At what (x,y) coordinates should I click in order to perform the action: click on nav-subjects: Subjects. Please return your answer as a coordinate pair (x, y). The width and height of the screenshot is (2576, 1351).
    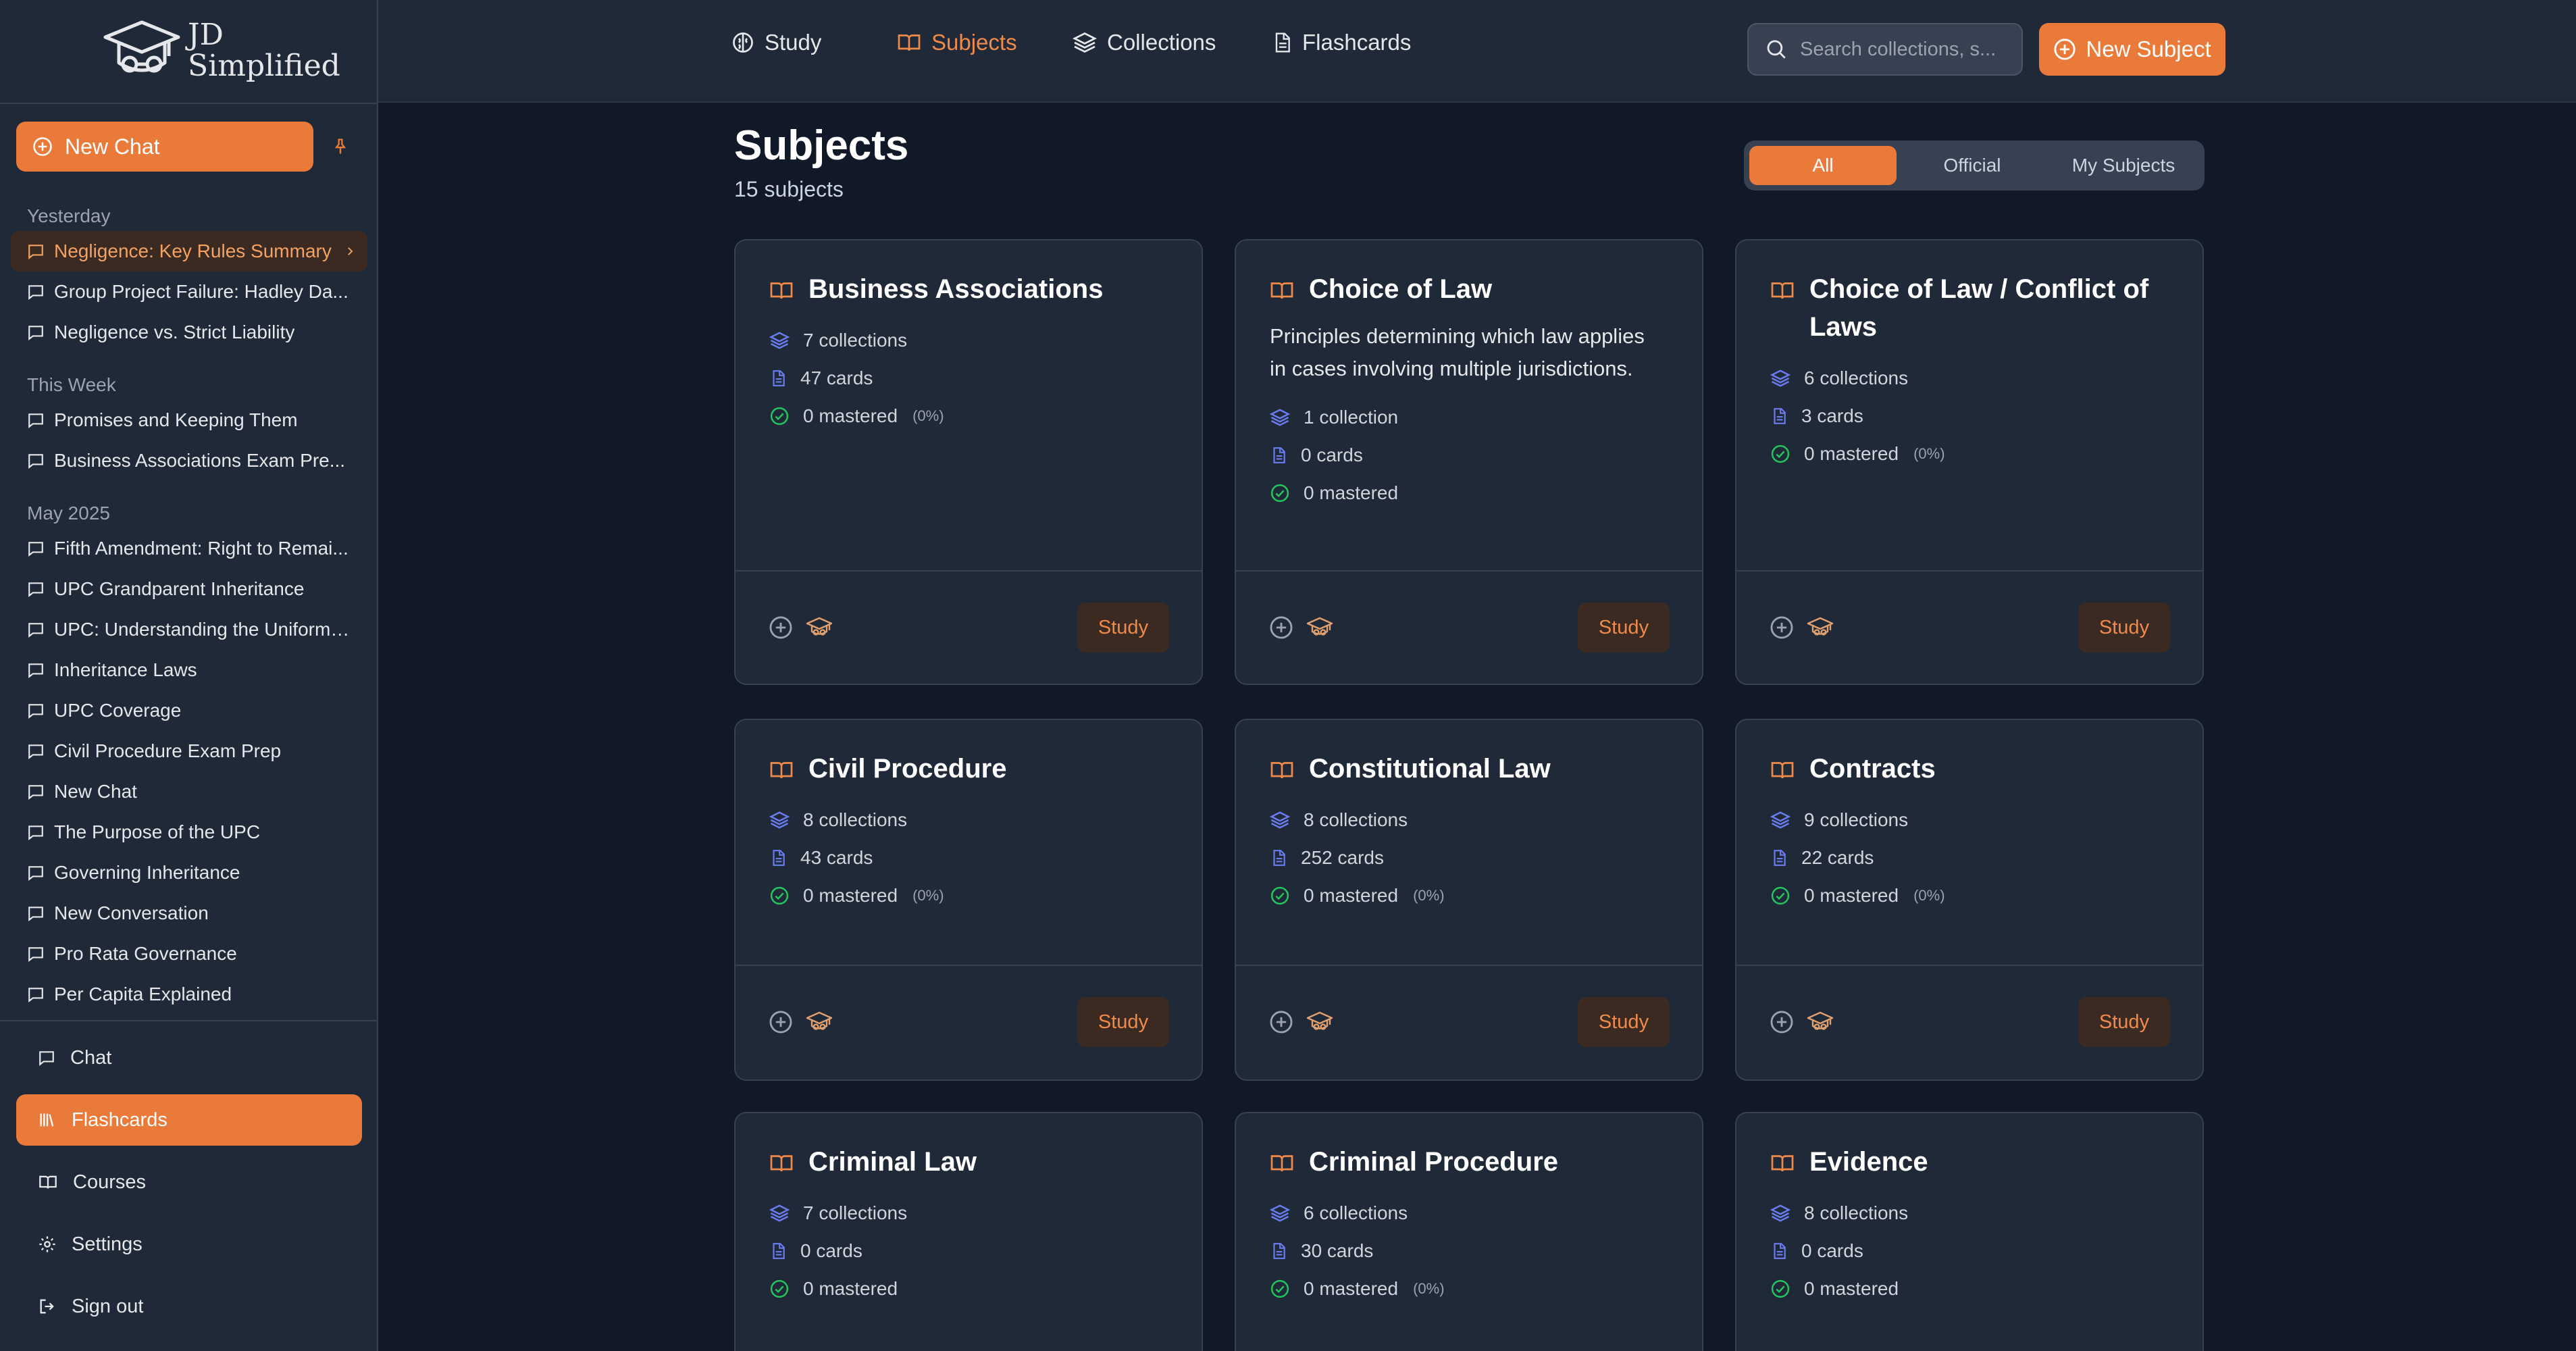
    Looking at the image, I should click on (956, 42).